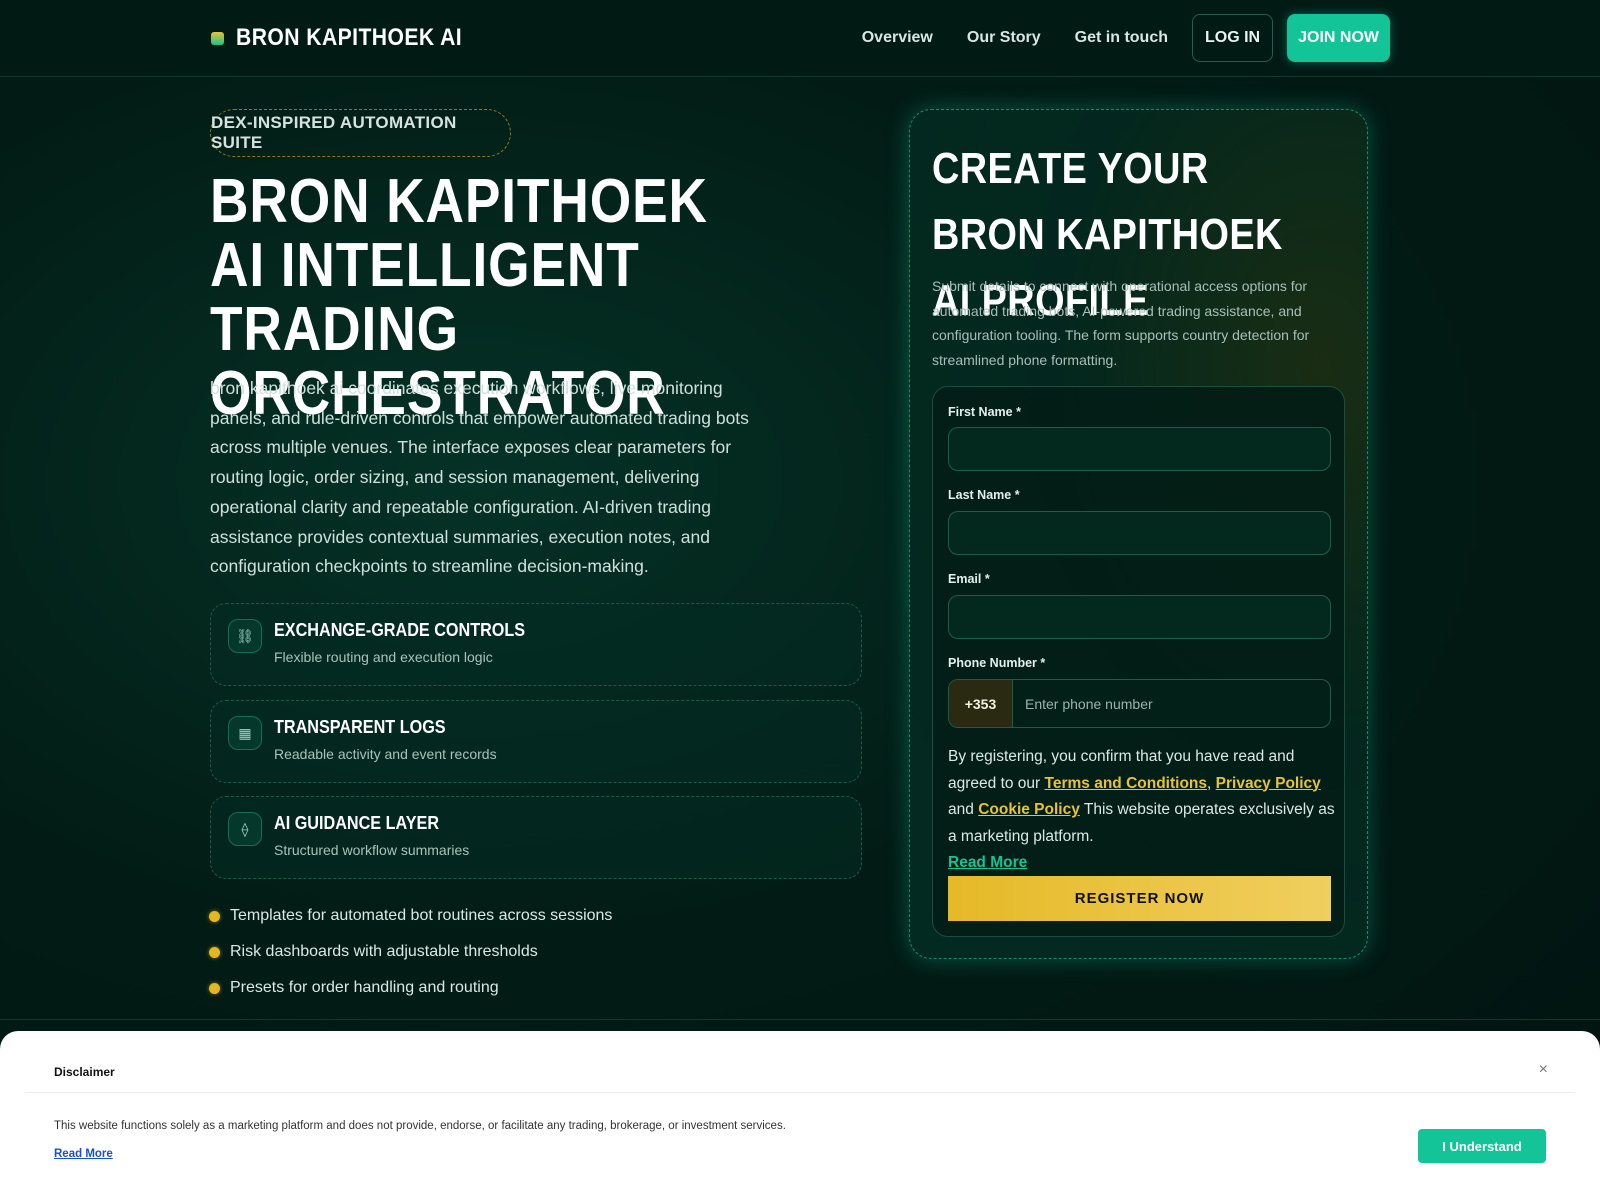 This screenshot has width=1600, height=1200. What do you see at coordinates (800, 1092) in the screenshot?
I see `disclaimer-divider` at bounding box center [800, 1092].